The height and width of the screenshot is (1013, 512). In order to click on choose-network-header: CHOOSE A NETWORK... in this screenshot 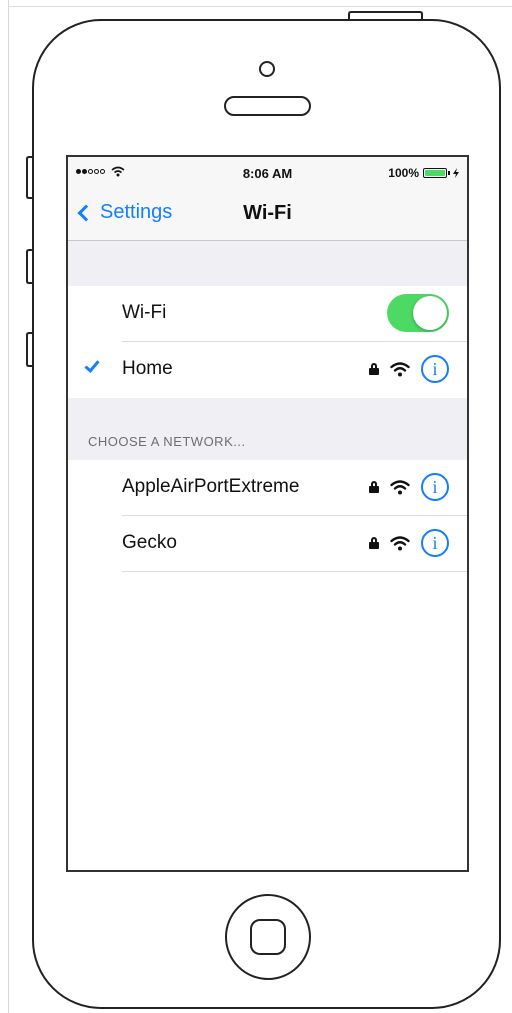, I will do `click(267, 429)`.